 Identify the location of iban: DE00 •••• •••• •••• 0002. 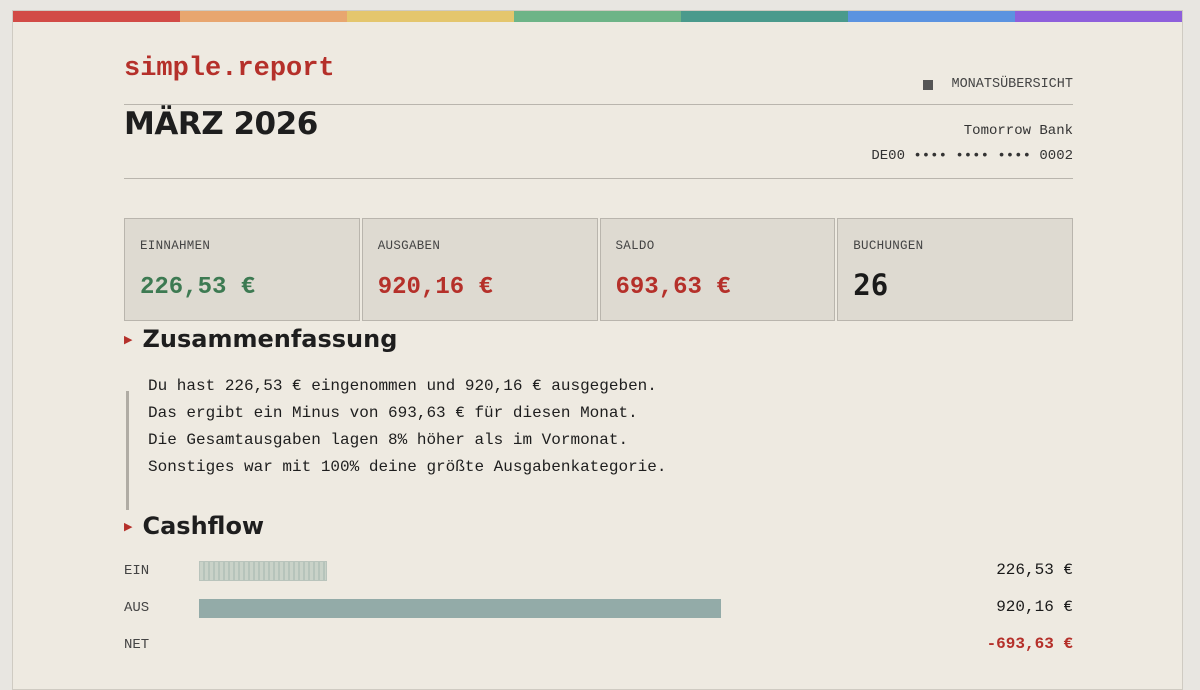
(972, 156).